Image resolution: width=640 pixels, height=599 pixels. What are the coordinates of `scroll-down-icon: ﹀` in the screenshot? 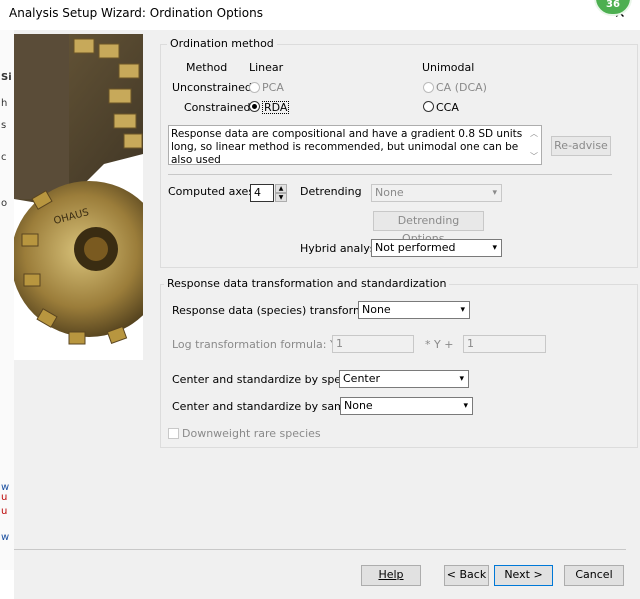 It's located at (534, 156).